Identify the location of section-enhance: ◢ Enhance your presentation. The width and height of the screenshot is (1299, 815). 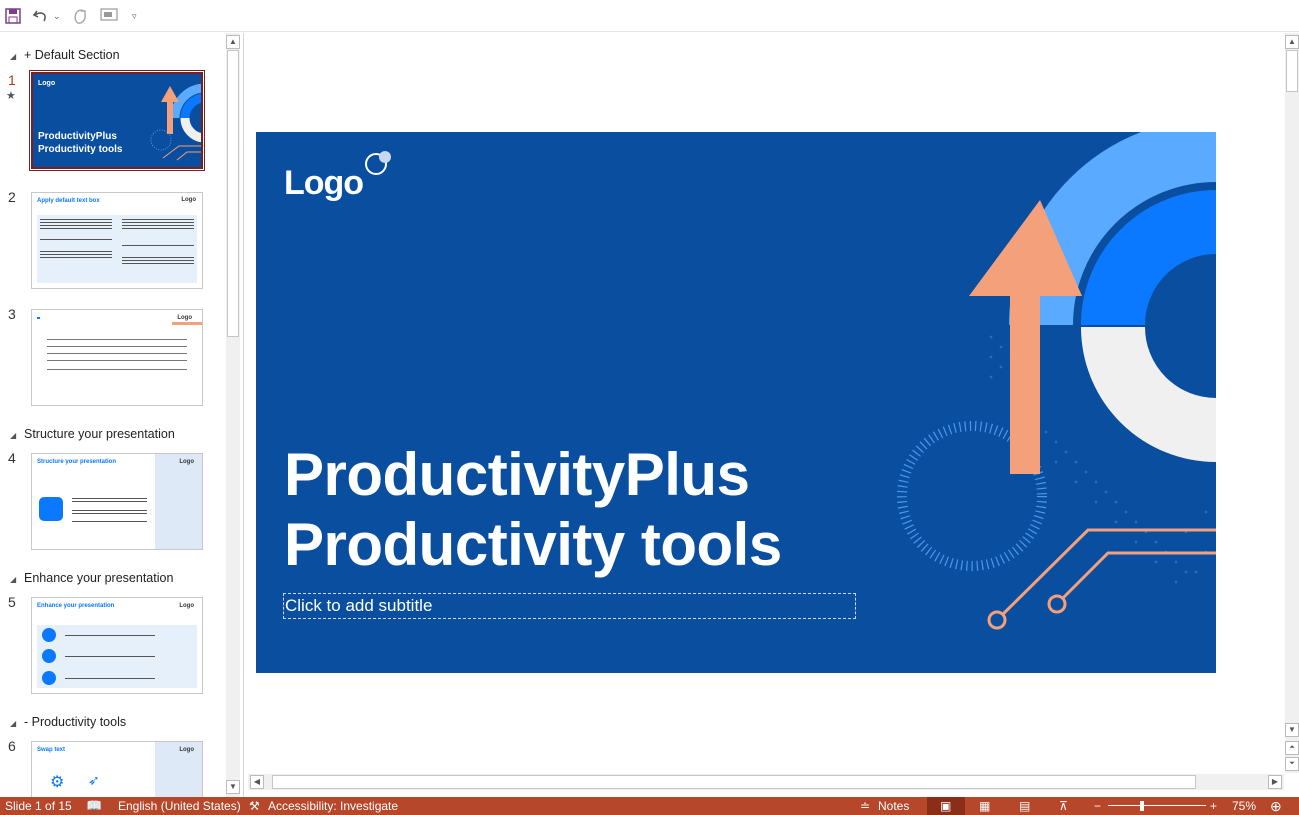
(91, 578).